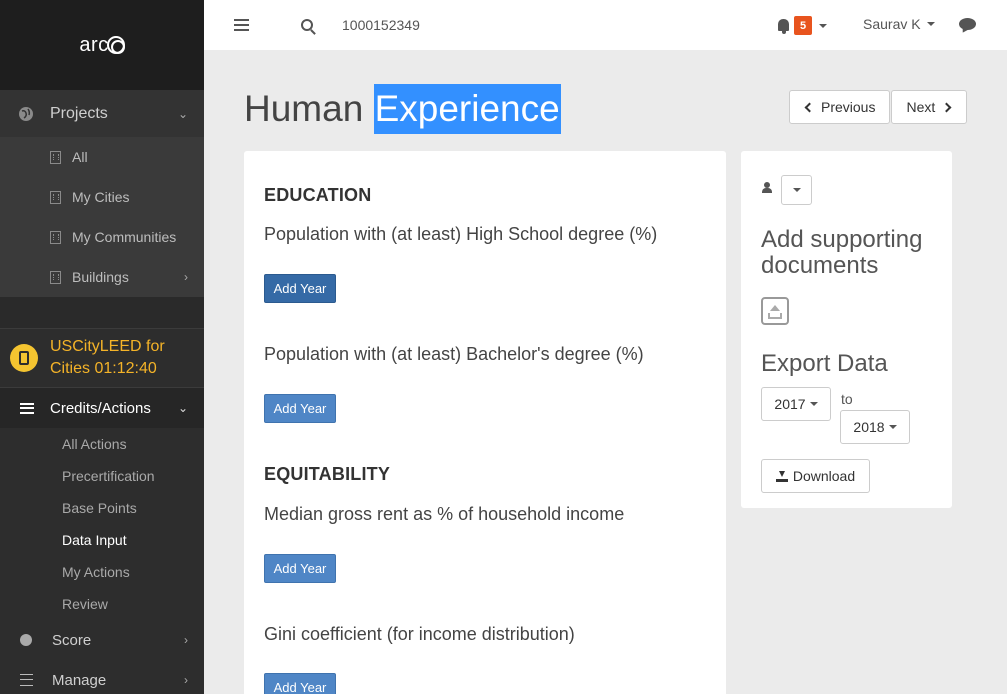 Image resolution: width=1007 pixels, height=694 pixels. I want to click on search-input: 1000152349, so click(381, 25).